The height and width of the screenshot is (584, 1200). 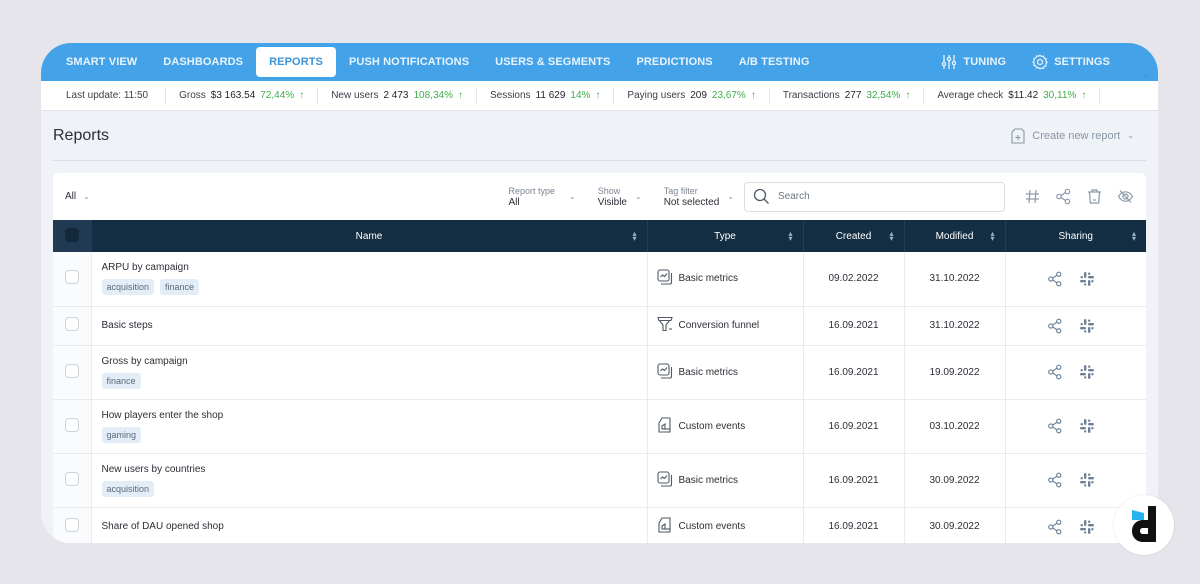 What do you see at coordinates (774, 62) in the screenshot?
I see `nav-ab-testing: A/B TESTING` at bounding box center [774, 62].